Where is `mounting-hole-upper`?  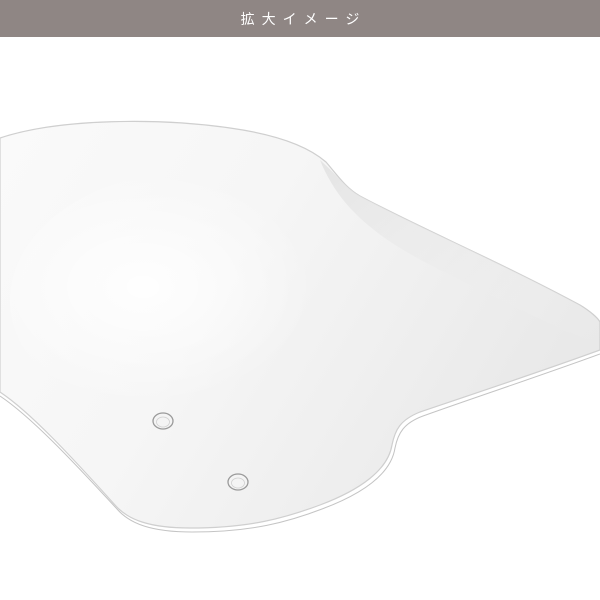
mounting-hole-upper is located at coordinates (163, 421).